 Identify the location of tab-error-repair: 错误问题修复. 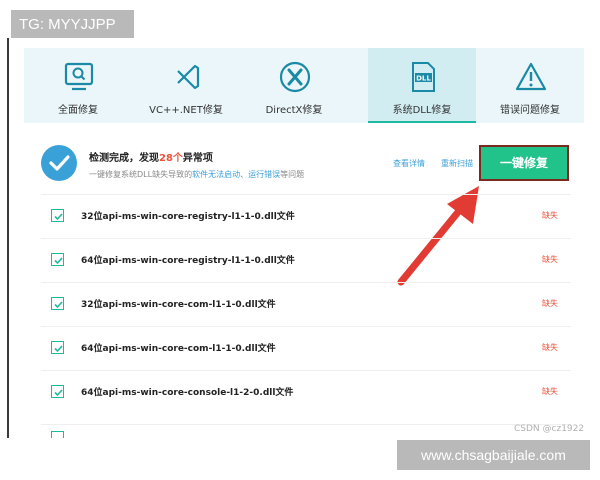
(530, 85).